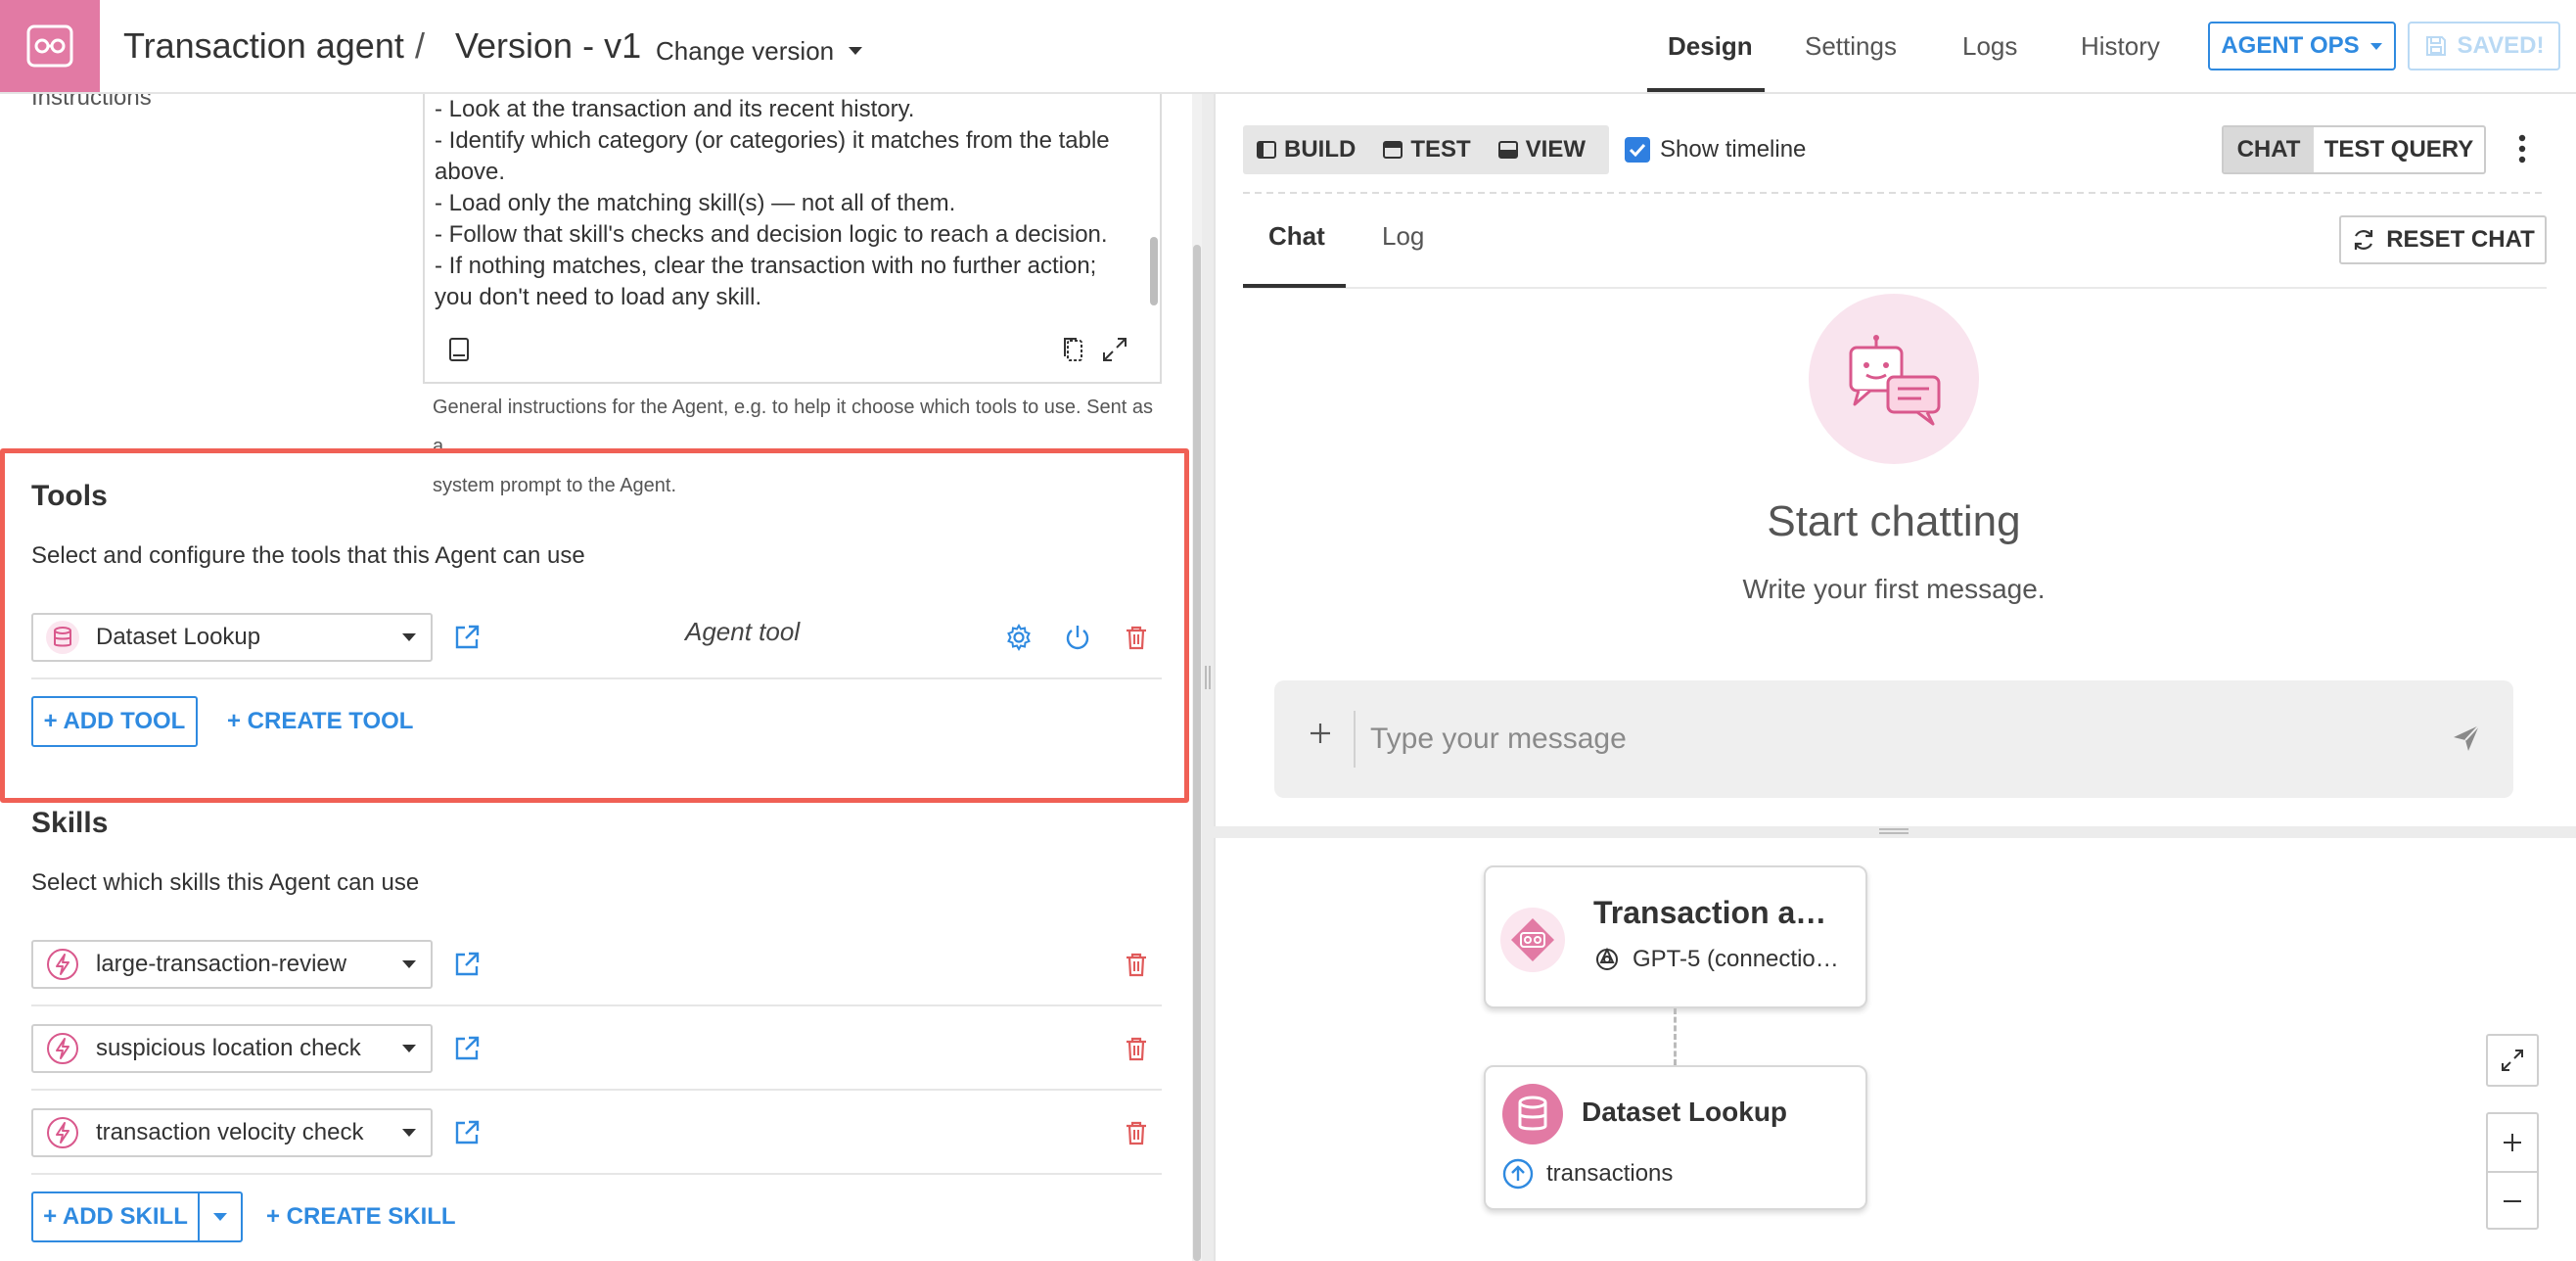 The image size is (2576, 1261). Describe the element at coordinates (459, 349) in the screenshot. I see `book-icon` at that location.